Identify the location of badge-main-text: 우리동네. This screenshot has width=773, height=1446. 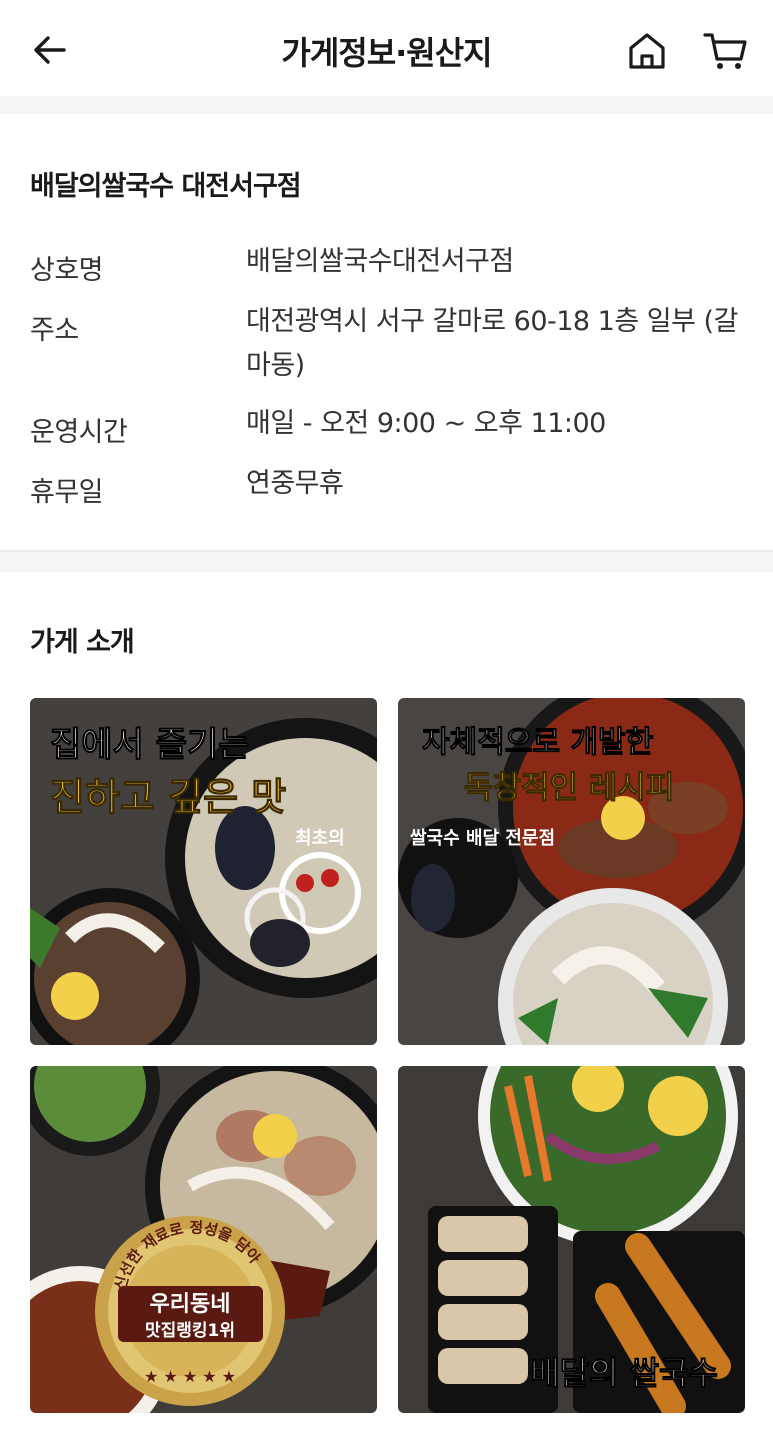
(190, 1304).